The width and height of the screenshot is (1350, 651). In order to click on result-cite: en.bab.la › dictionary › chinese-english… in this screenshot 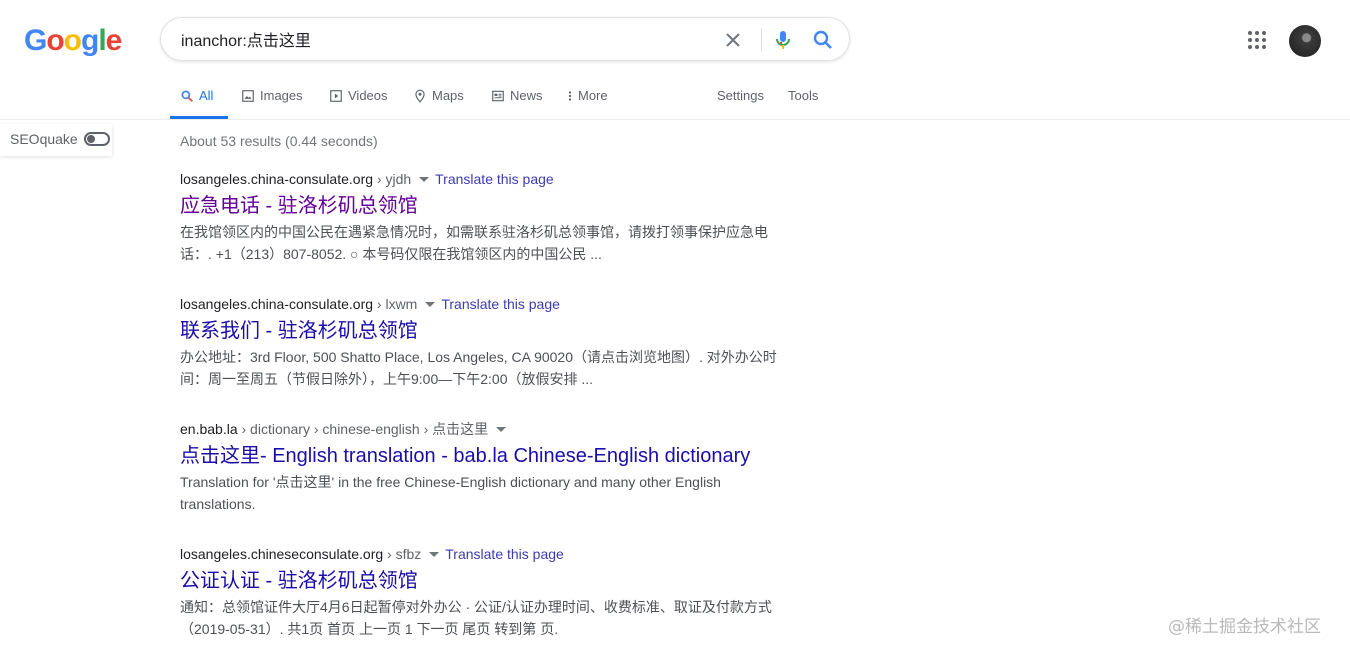, I will do `click(480, 429)`.